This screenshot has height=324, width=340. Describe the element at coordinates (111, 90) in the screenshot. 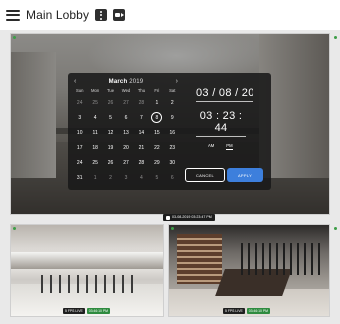

I see `weekday-label: Tue` at that location.